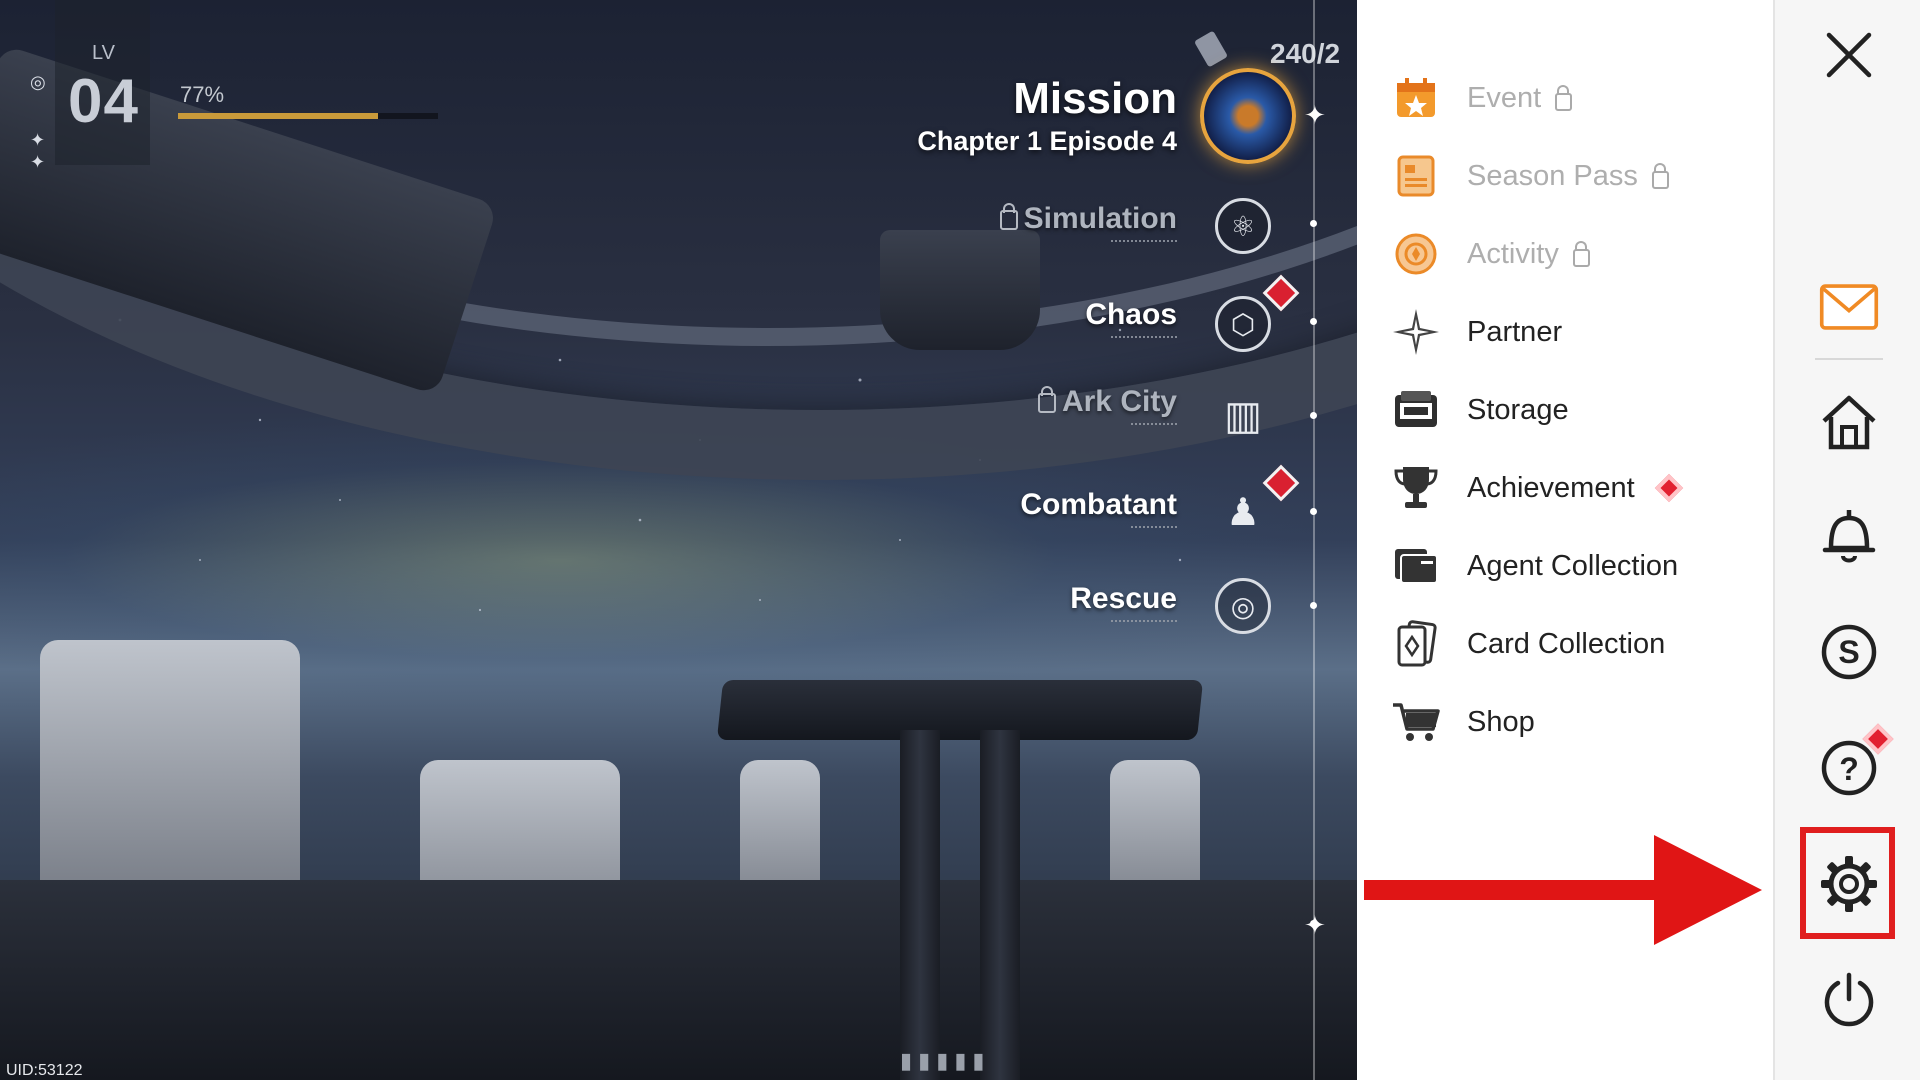 Image resolution: width=1920 pixels, height=1080 pixels. I want to click on svg-text: S, so click(1848, 652).